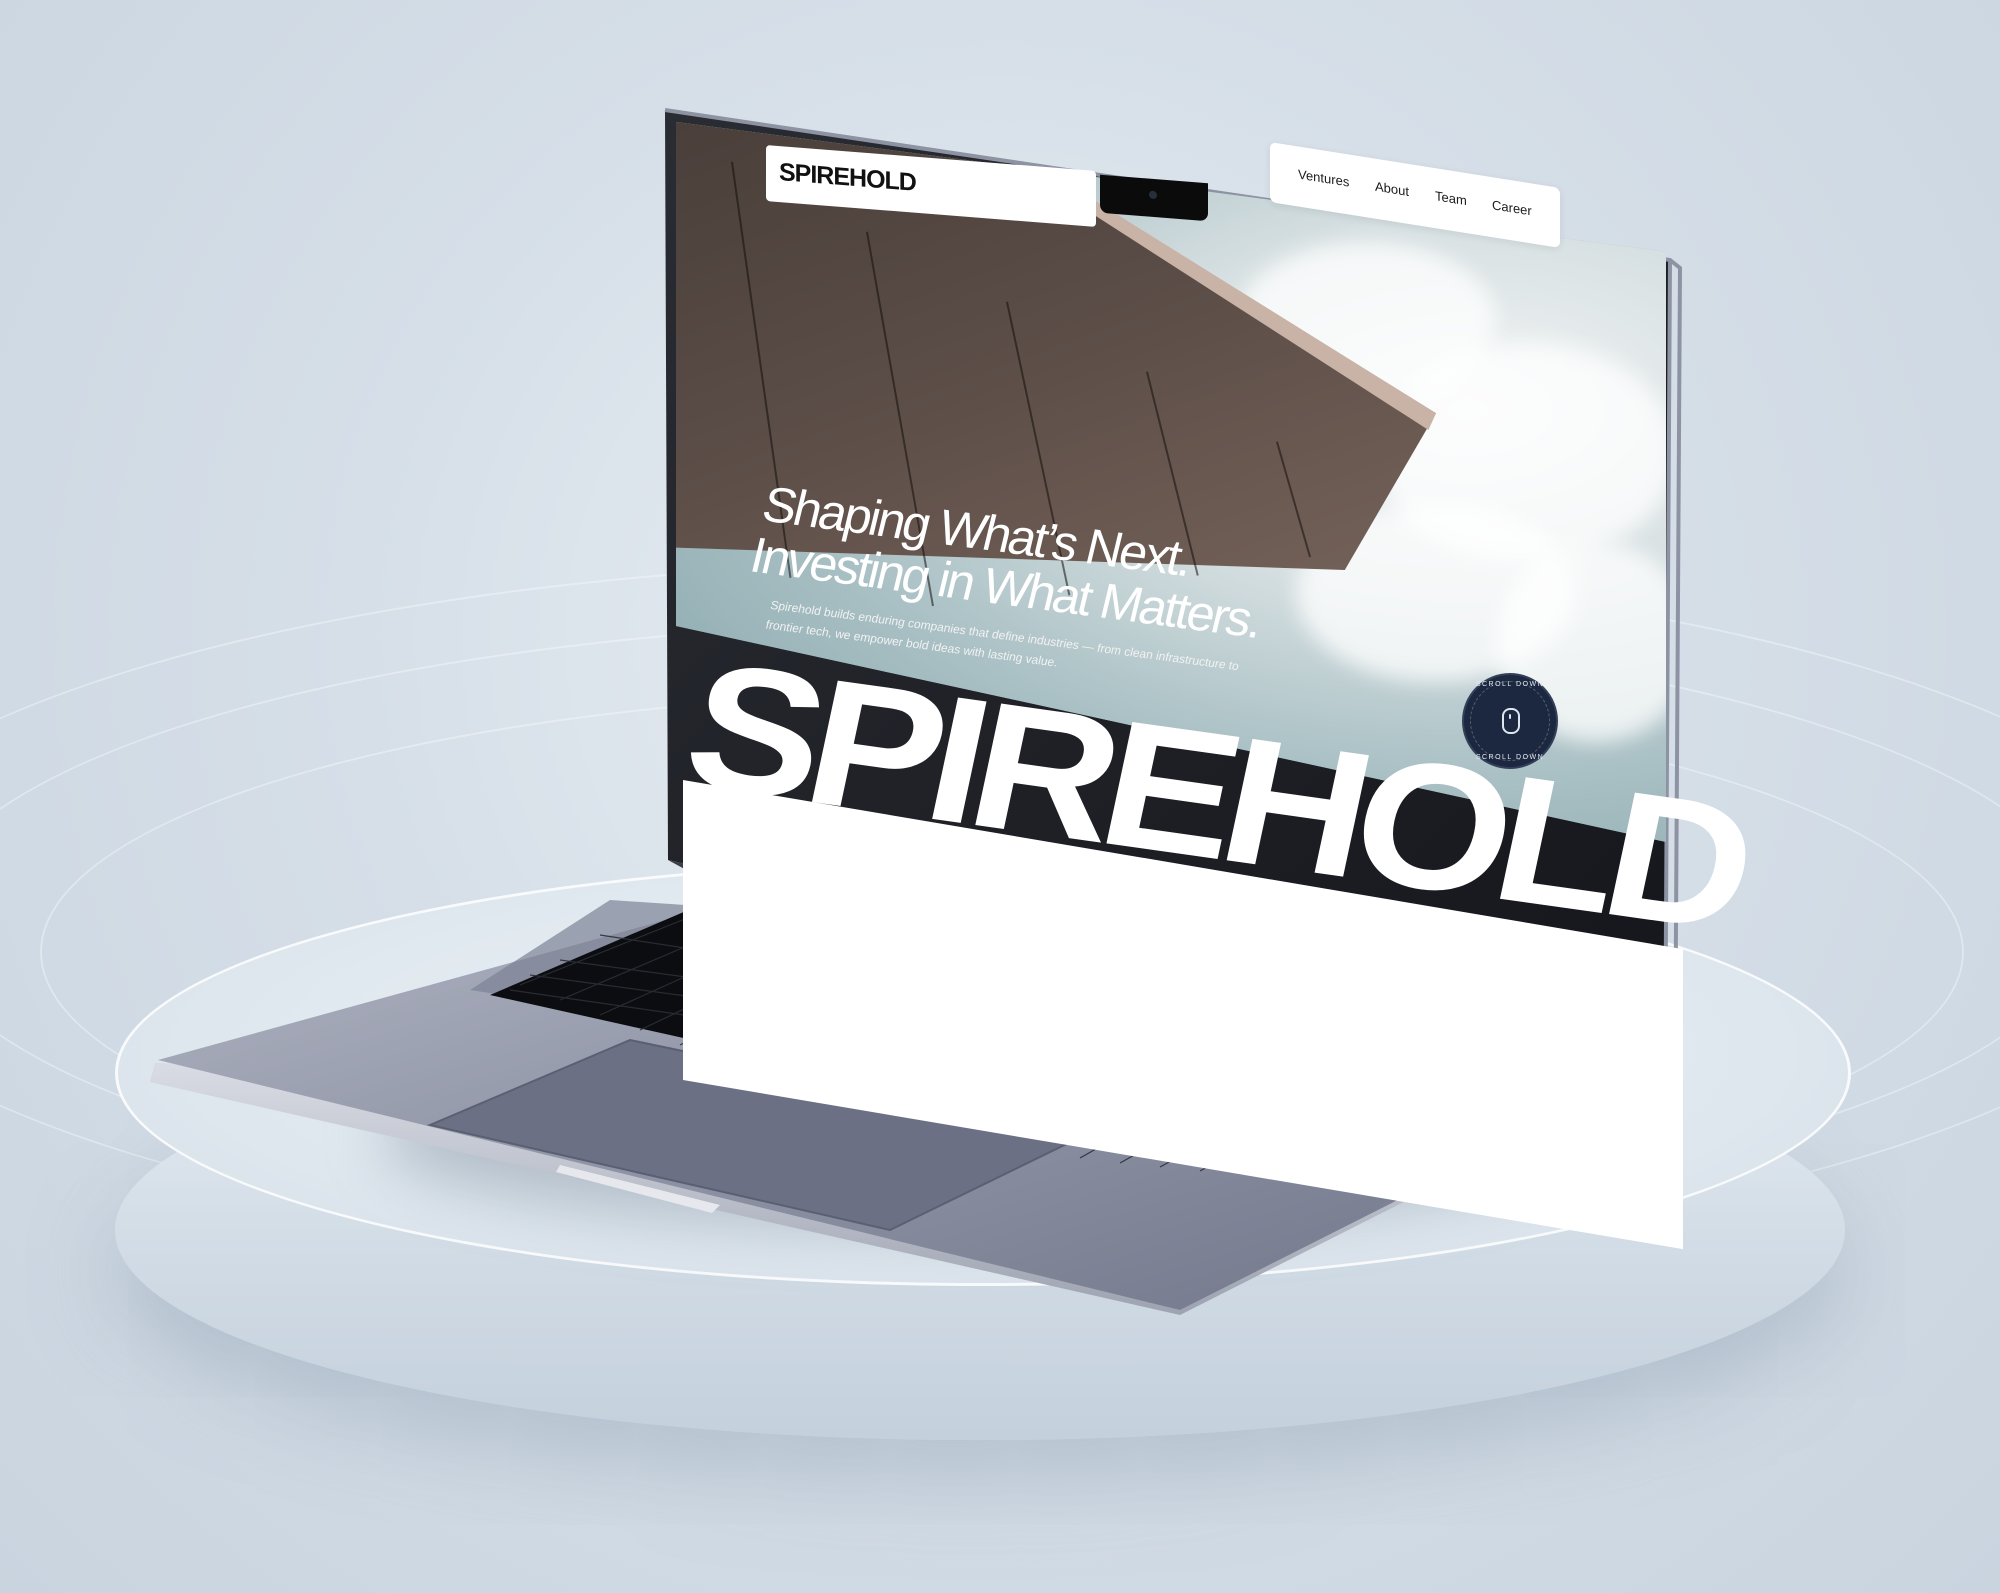  Describe the element at coordinates (1392, 189) in the screenshot. I see `nav-link-about: About` at that location.